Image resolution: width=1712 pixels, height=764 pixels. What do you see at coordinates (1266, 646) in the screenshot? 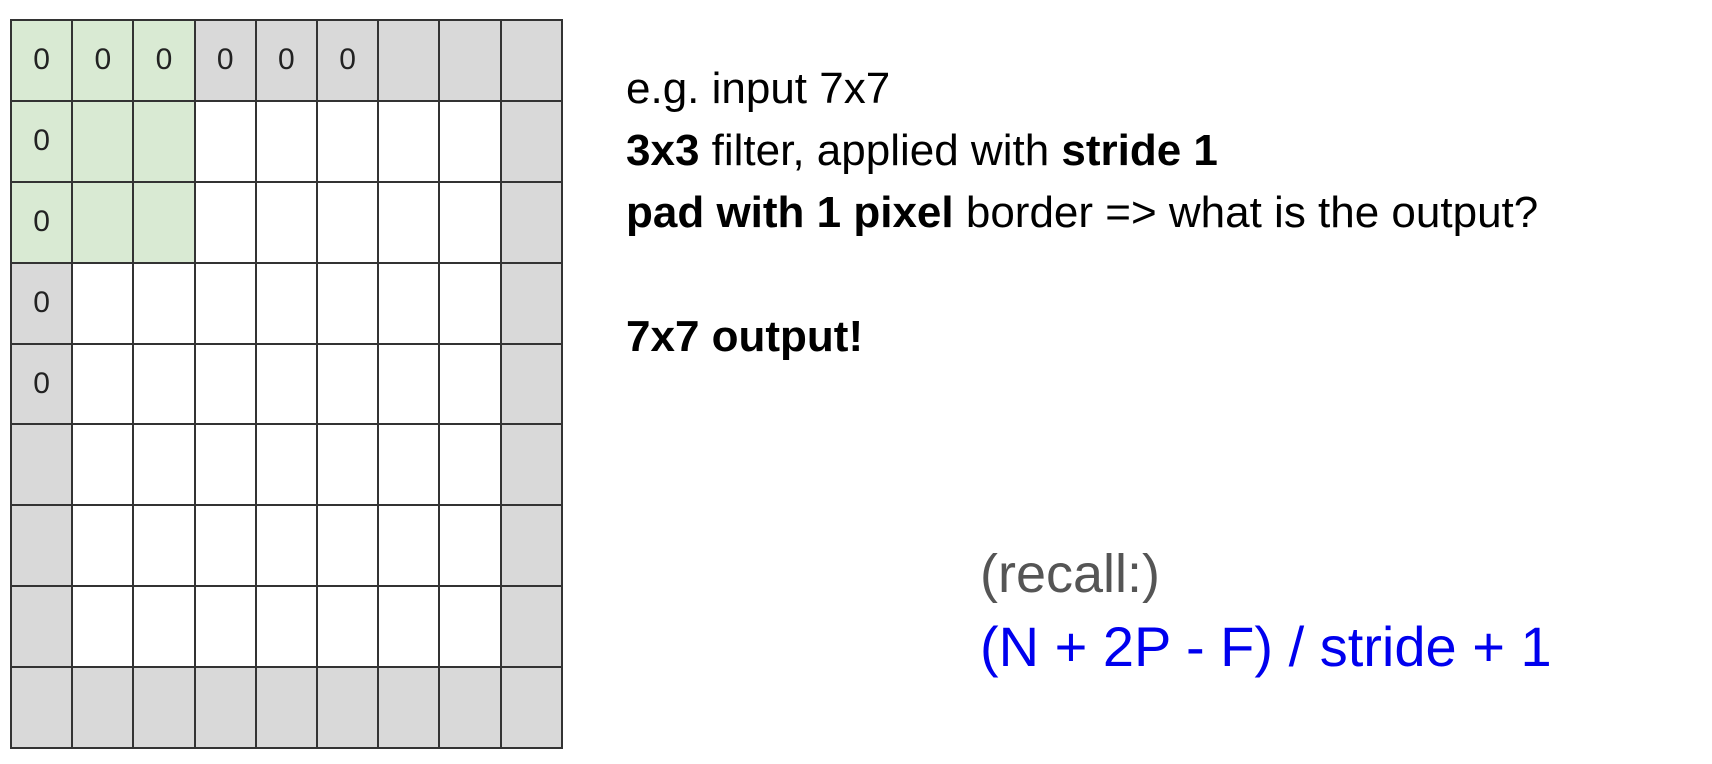
I see `output-size-formula: (N + 2P - F) / stride + 1` at bounding box center [1266, 646].